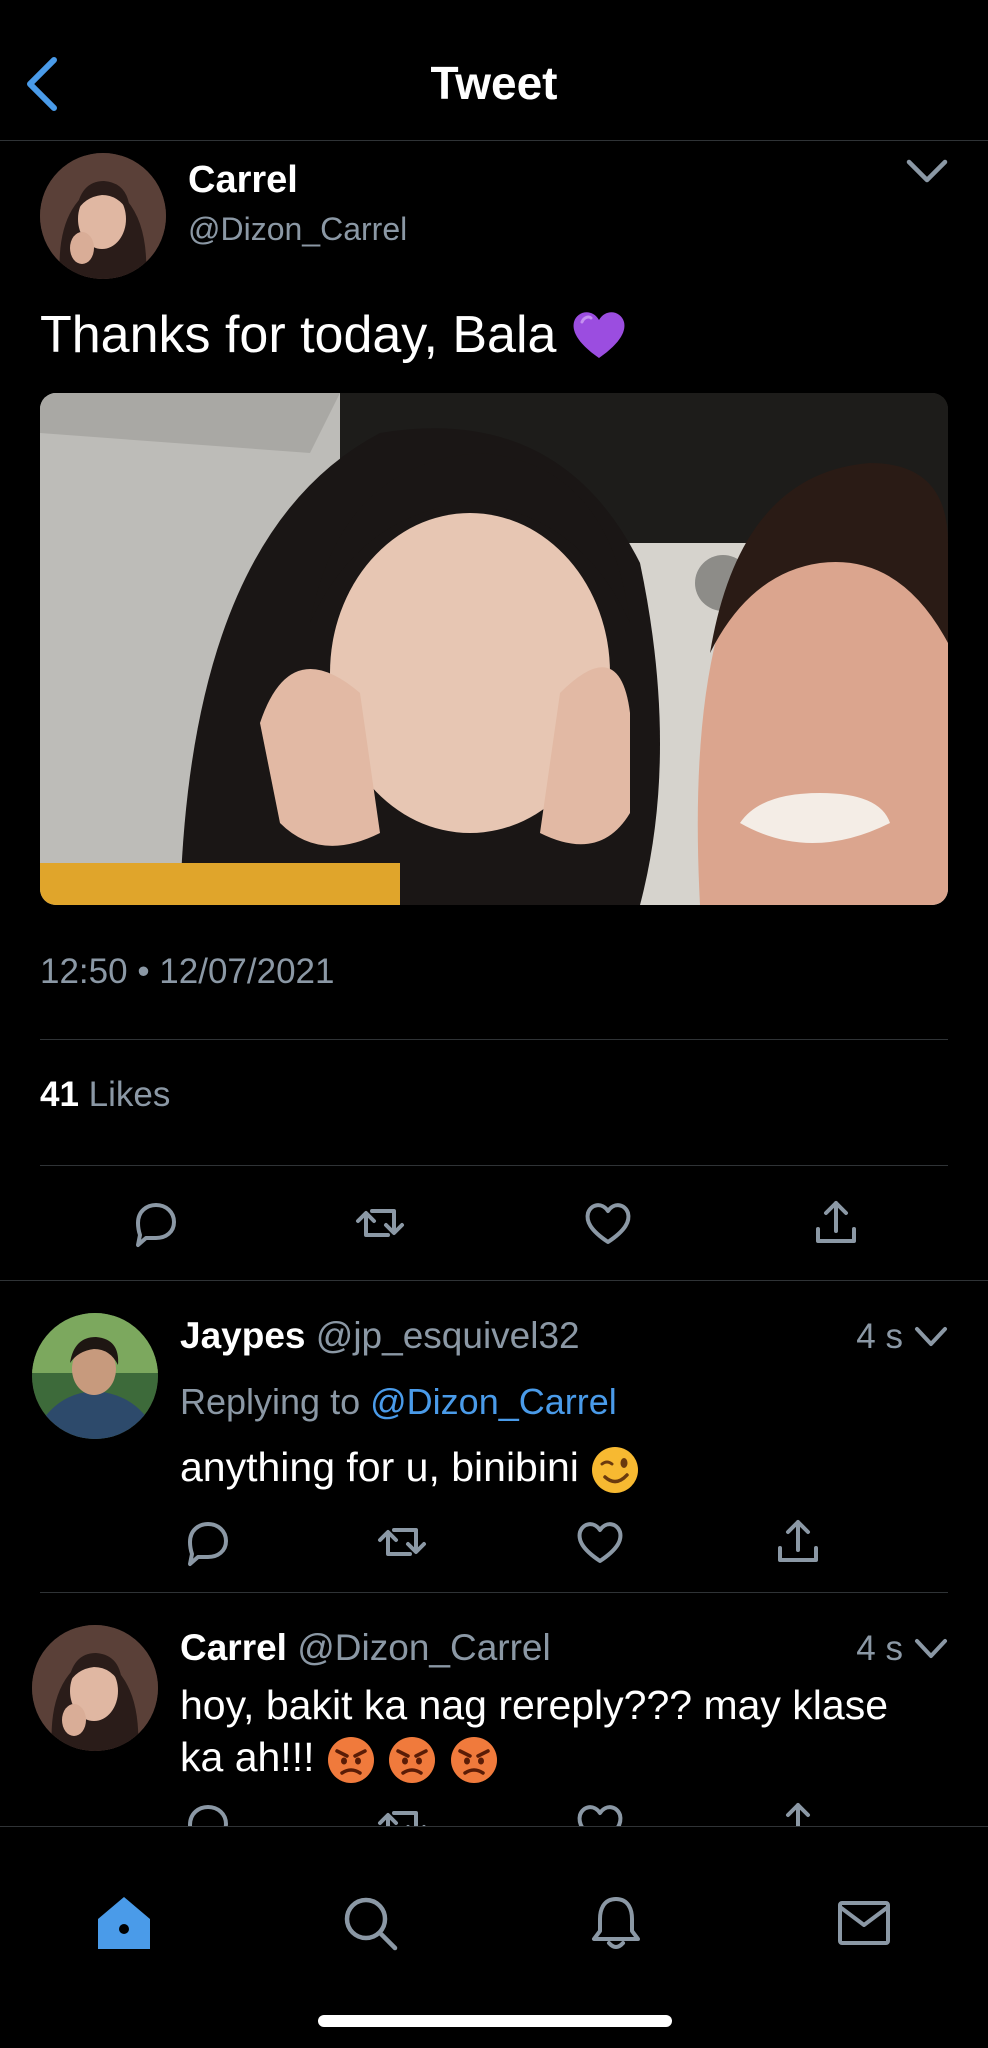  What do you see at coordinates (247, 1757) in the screenshot?
I see `reply-text-line-2: ka ah!!!` at bounding box center [247, 1757].